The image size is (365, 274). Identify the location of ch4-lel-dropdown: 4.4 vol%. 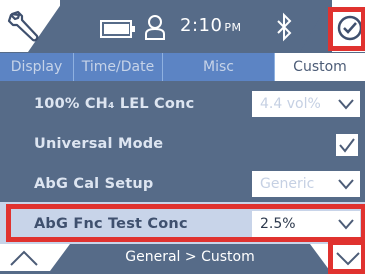
(306, 104).